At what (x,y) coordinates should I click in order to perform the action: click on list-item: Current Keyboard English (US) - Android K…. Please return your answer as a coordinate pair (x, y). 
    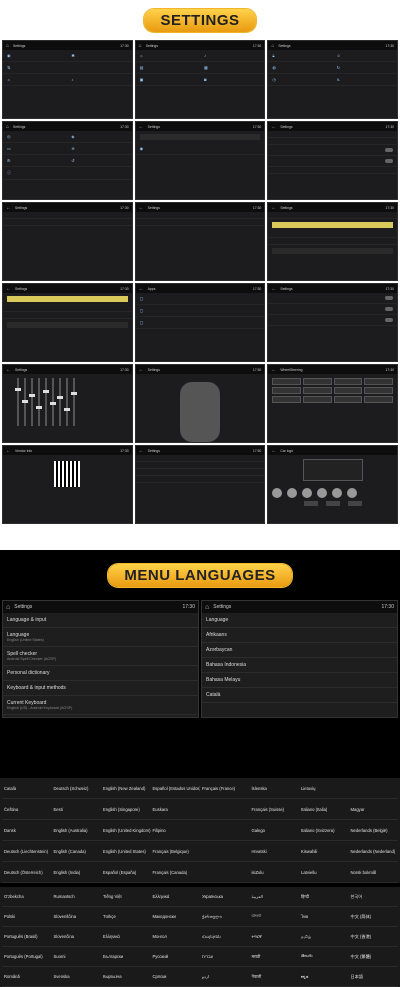
    Looking at the image, I should click on (100, 705).